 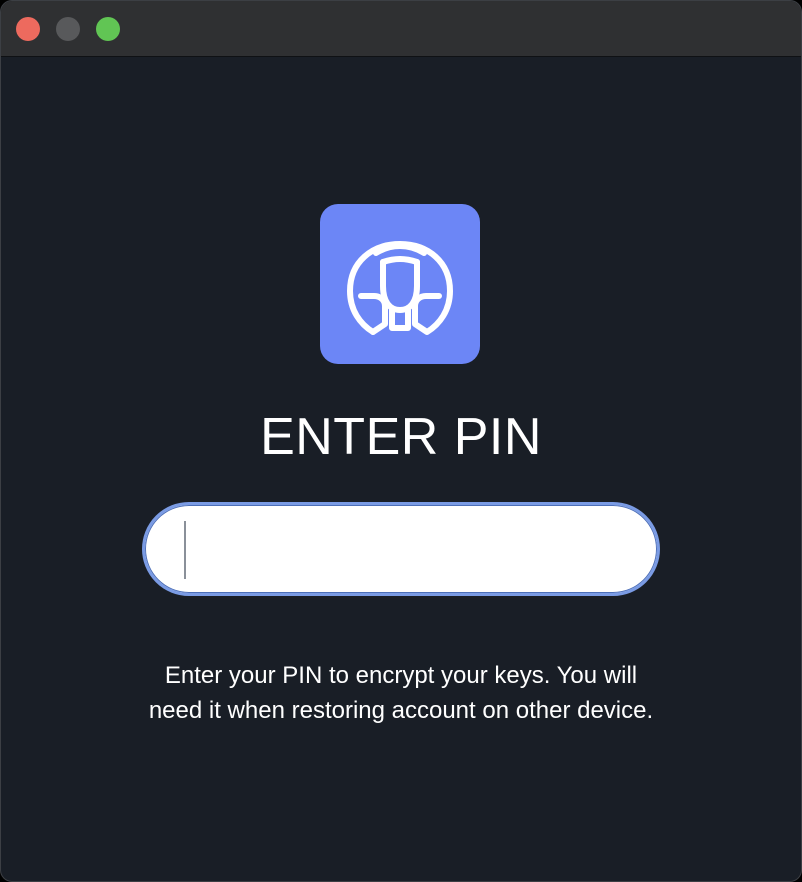 I want to click on pin-input, so click(x=405, y=551).